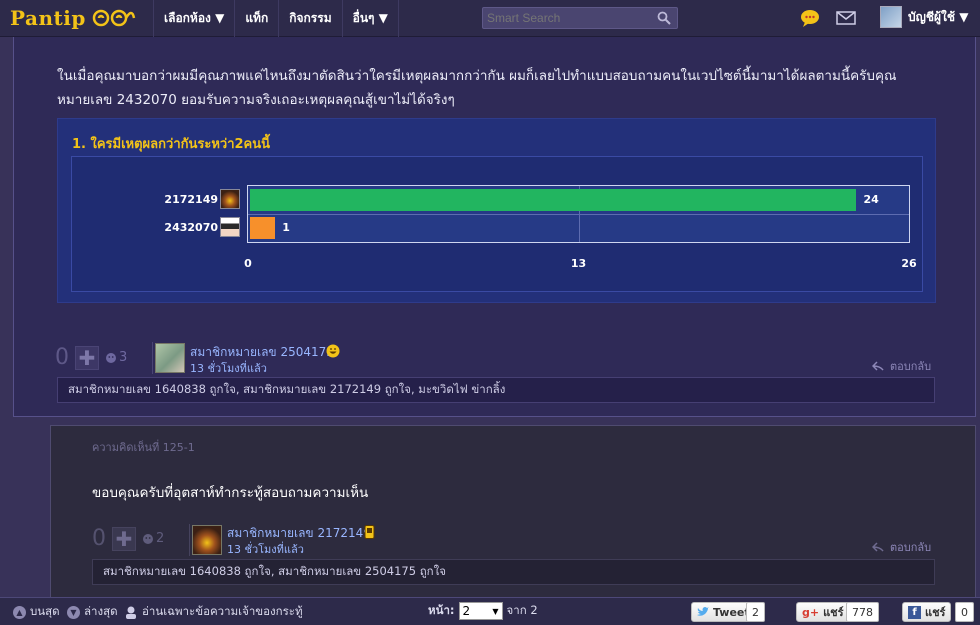 The height and width of the screenshot is (625, 980). What do you see at coordinates (333, 351) in the screenshot?
I see `laugh-emoticon-icon` at bounding box center [333, 351].